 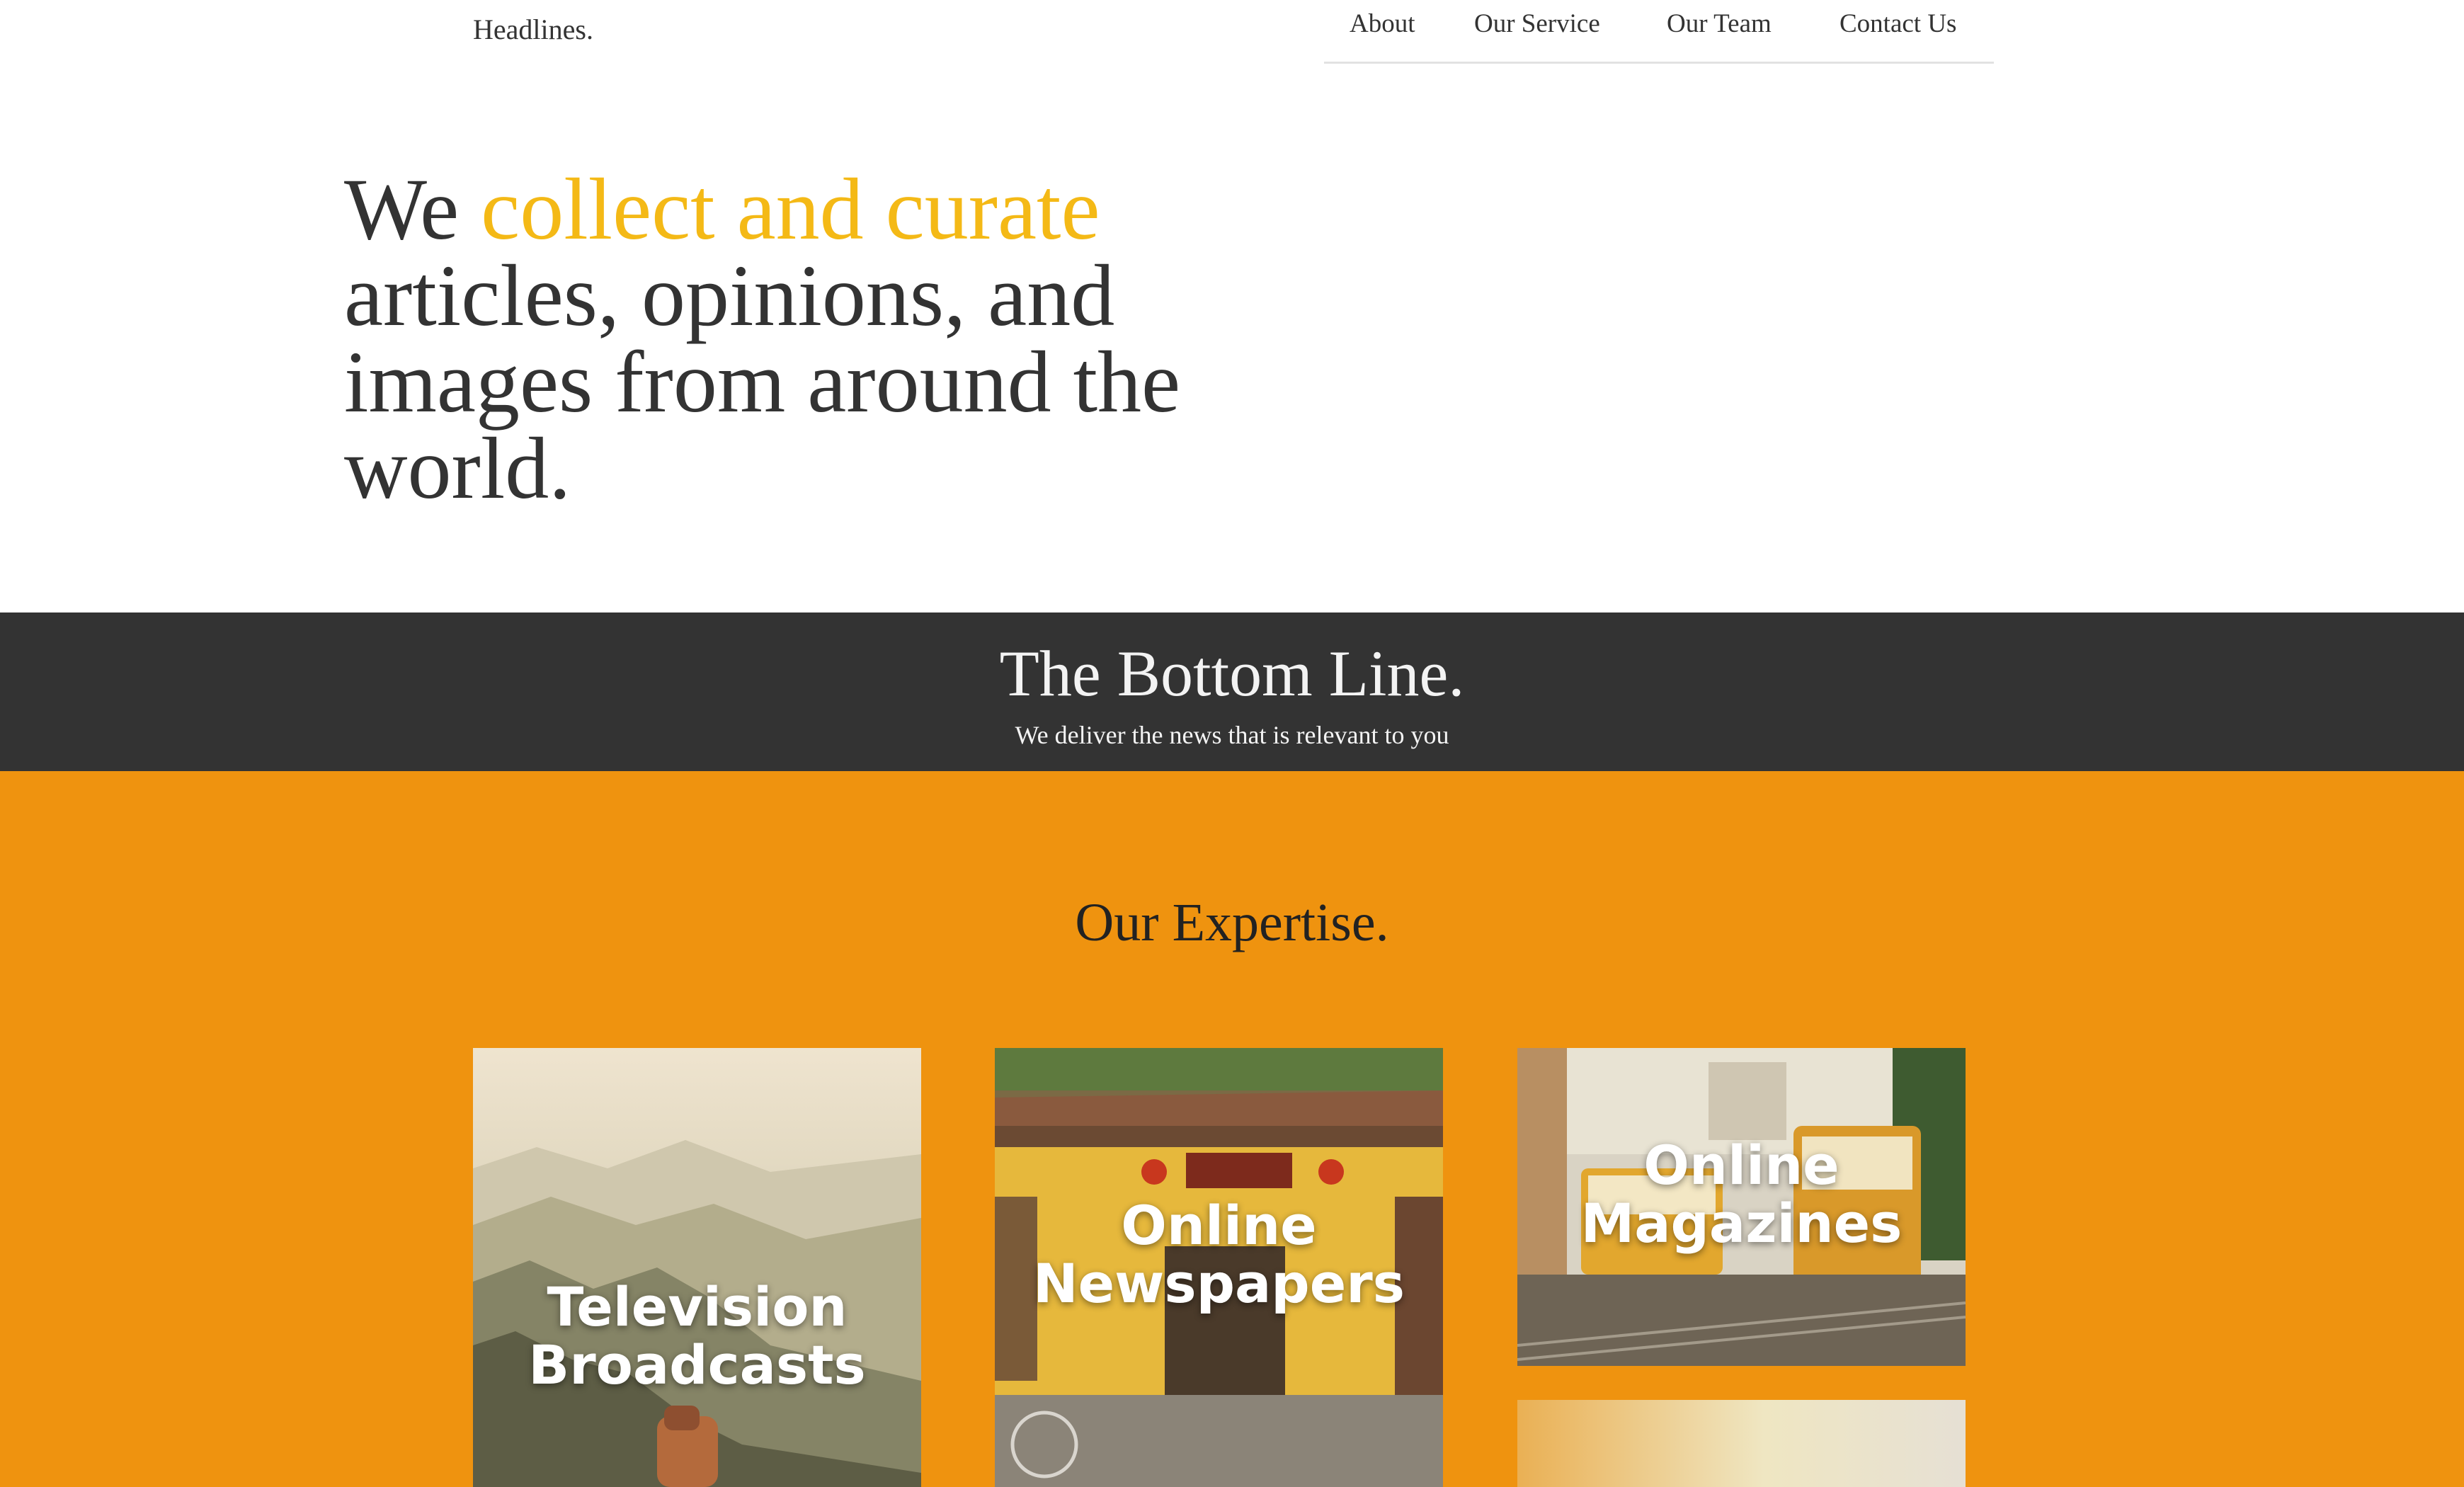 I want to click on hero-line-2: articles, opinions, and, so click(x=729, y=295).